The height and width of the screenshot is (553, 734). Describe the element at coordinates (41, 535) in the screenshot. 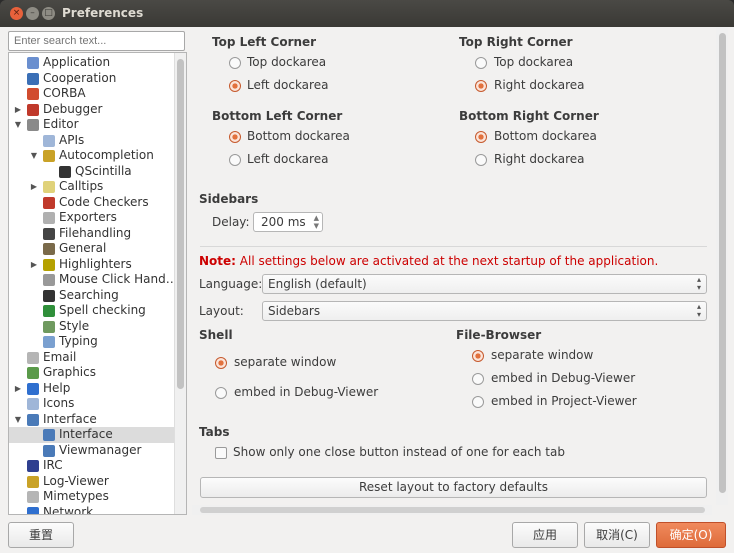

I see `reset-button: 重置` at that location.